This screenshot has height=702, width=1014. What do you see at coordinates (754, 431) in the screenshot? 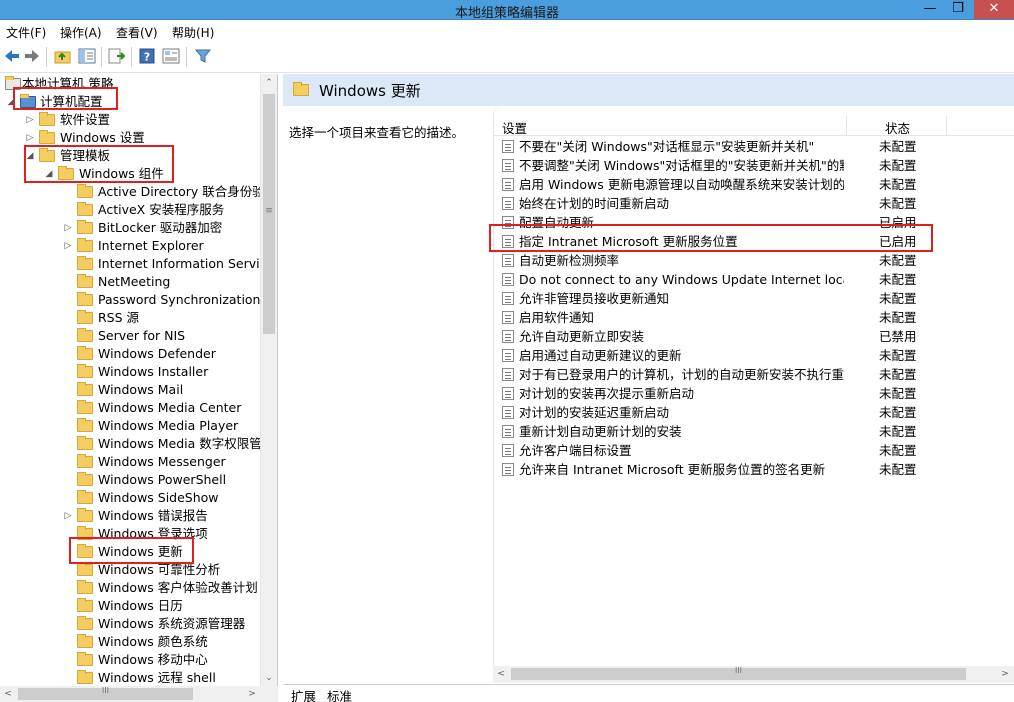
I see `policy-row: 重新计划自动更新计划的安装 未配置` at bounding box center [754, 431].